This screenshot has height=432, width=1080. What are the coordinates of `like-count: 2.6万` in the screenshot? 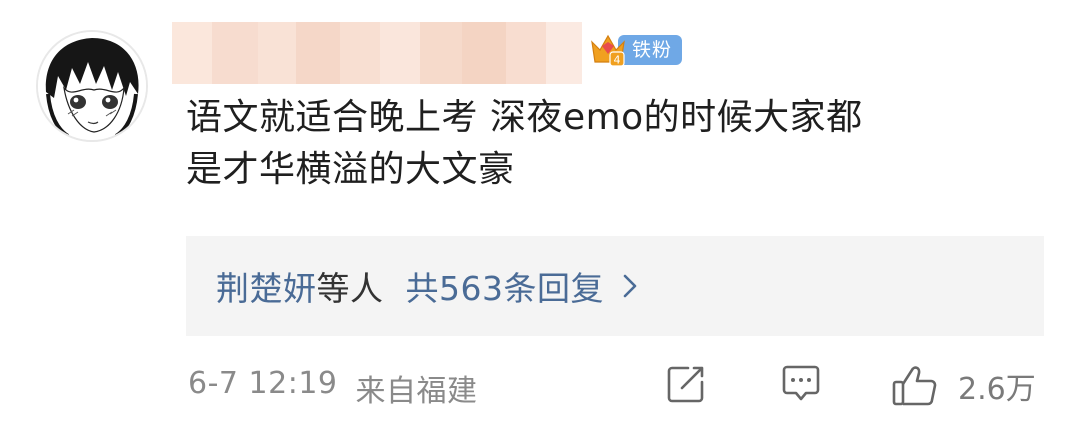 It's located at (997, 389).